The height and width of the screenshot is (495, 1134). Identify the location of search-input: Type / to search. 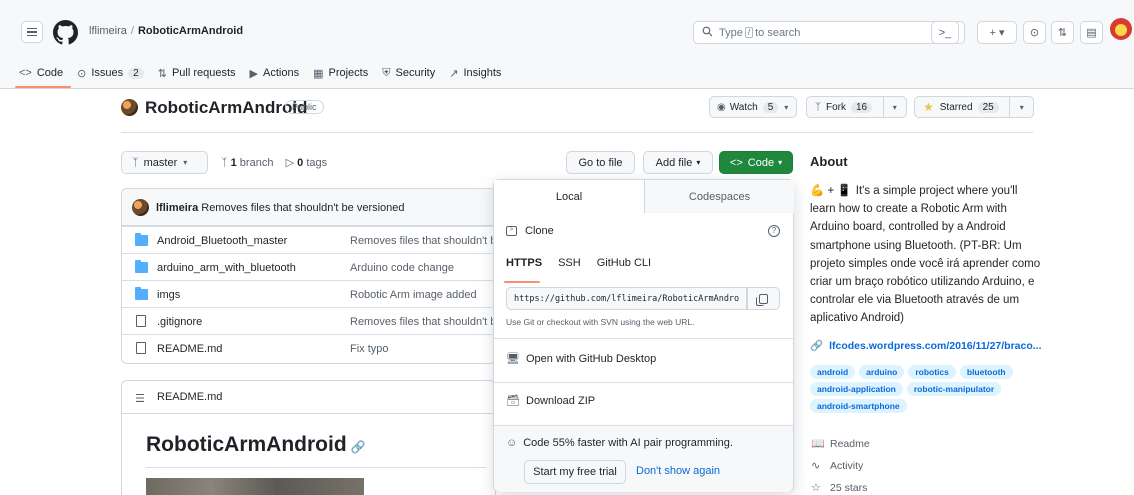
(829, 32).